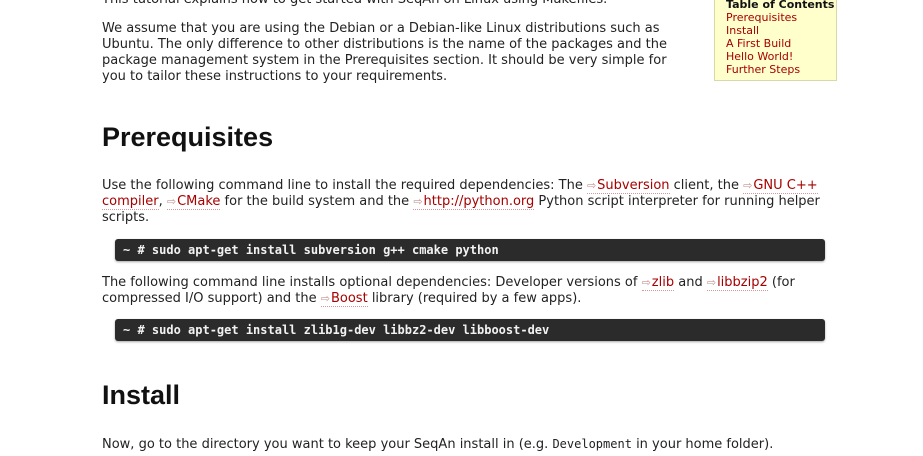 The height and width of the screenshot is (456, 923). I want to click on toc-link-hello-world: Hello World!, so click(781, 56).